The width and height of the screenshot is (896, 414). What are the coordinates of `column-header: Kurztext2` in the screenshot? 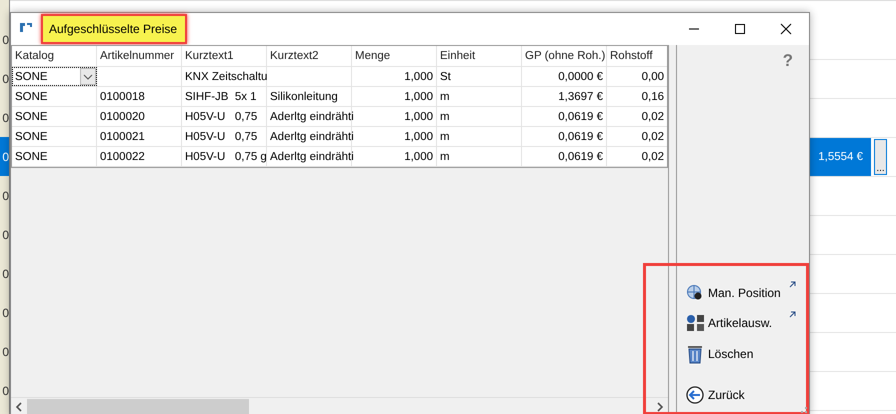 It's located at (309, 56).